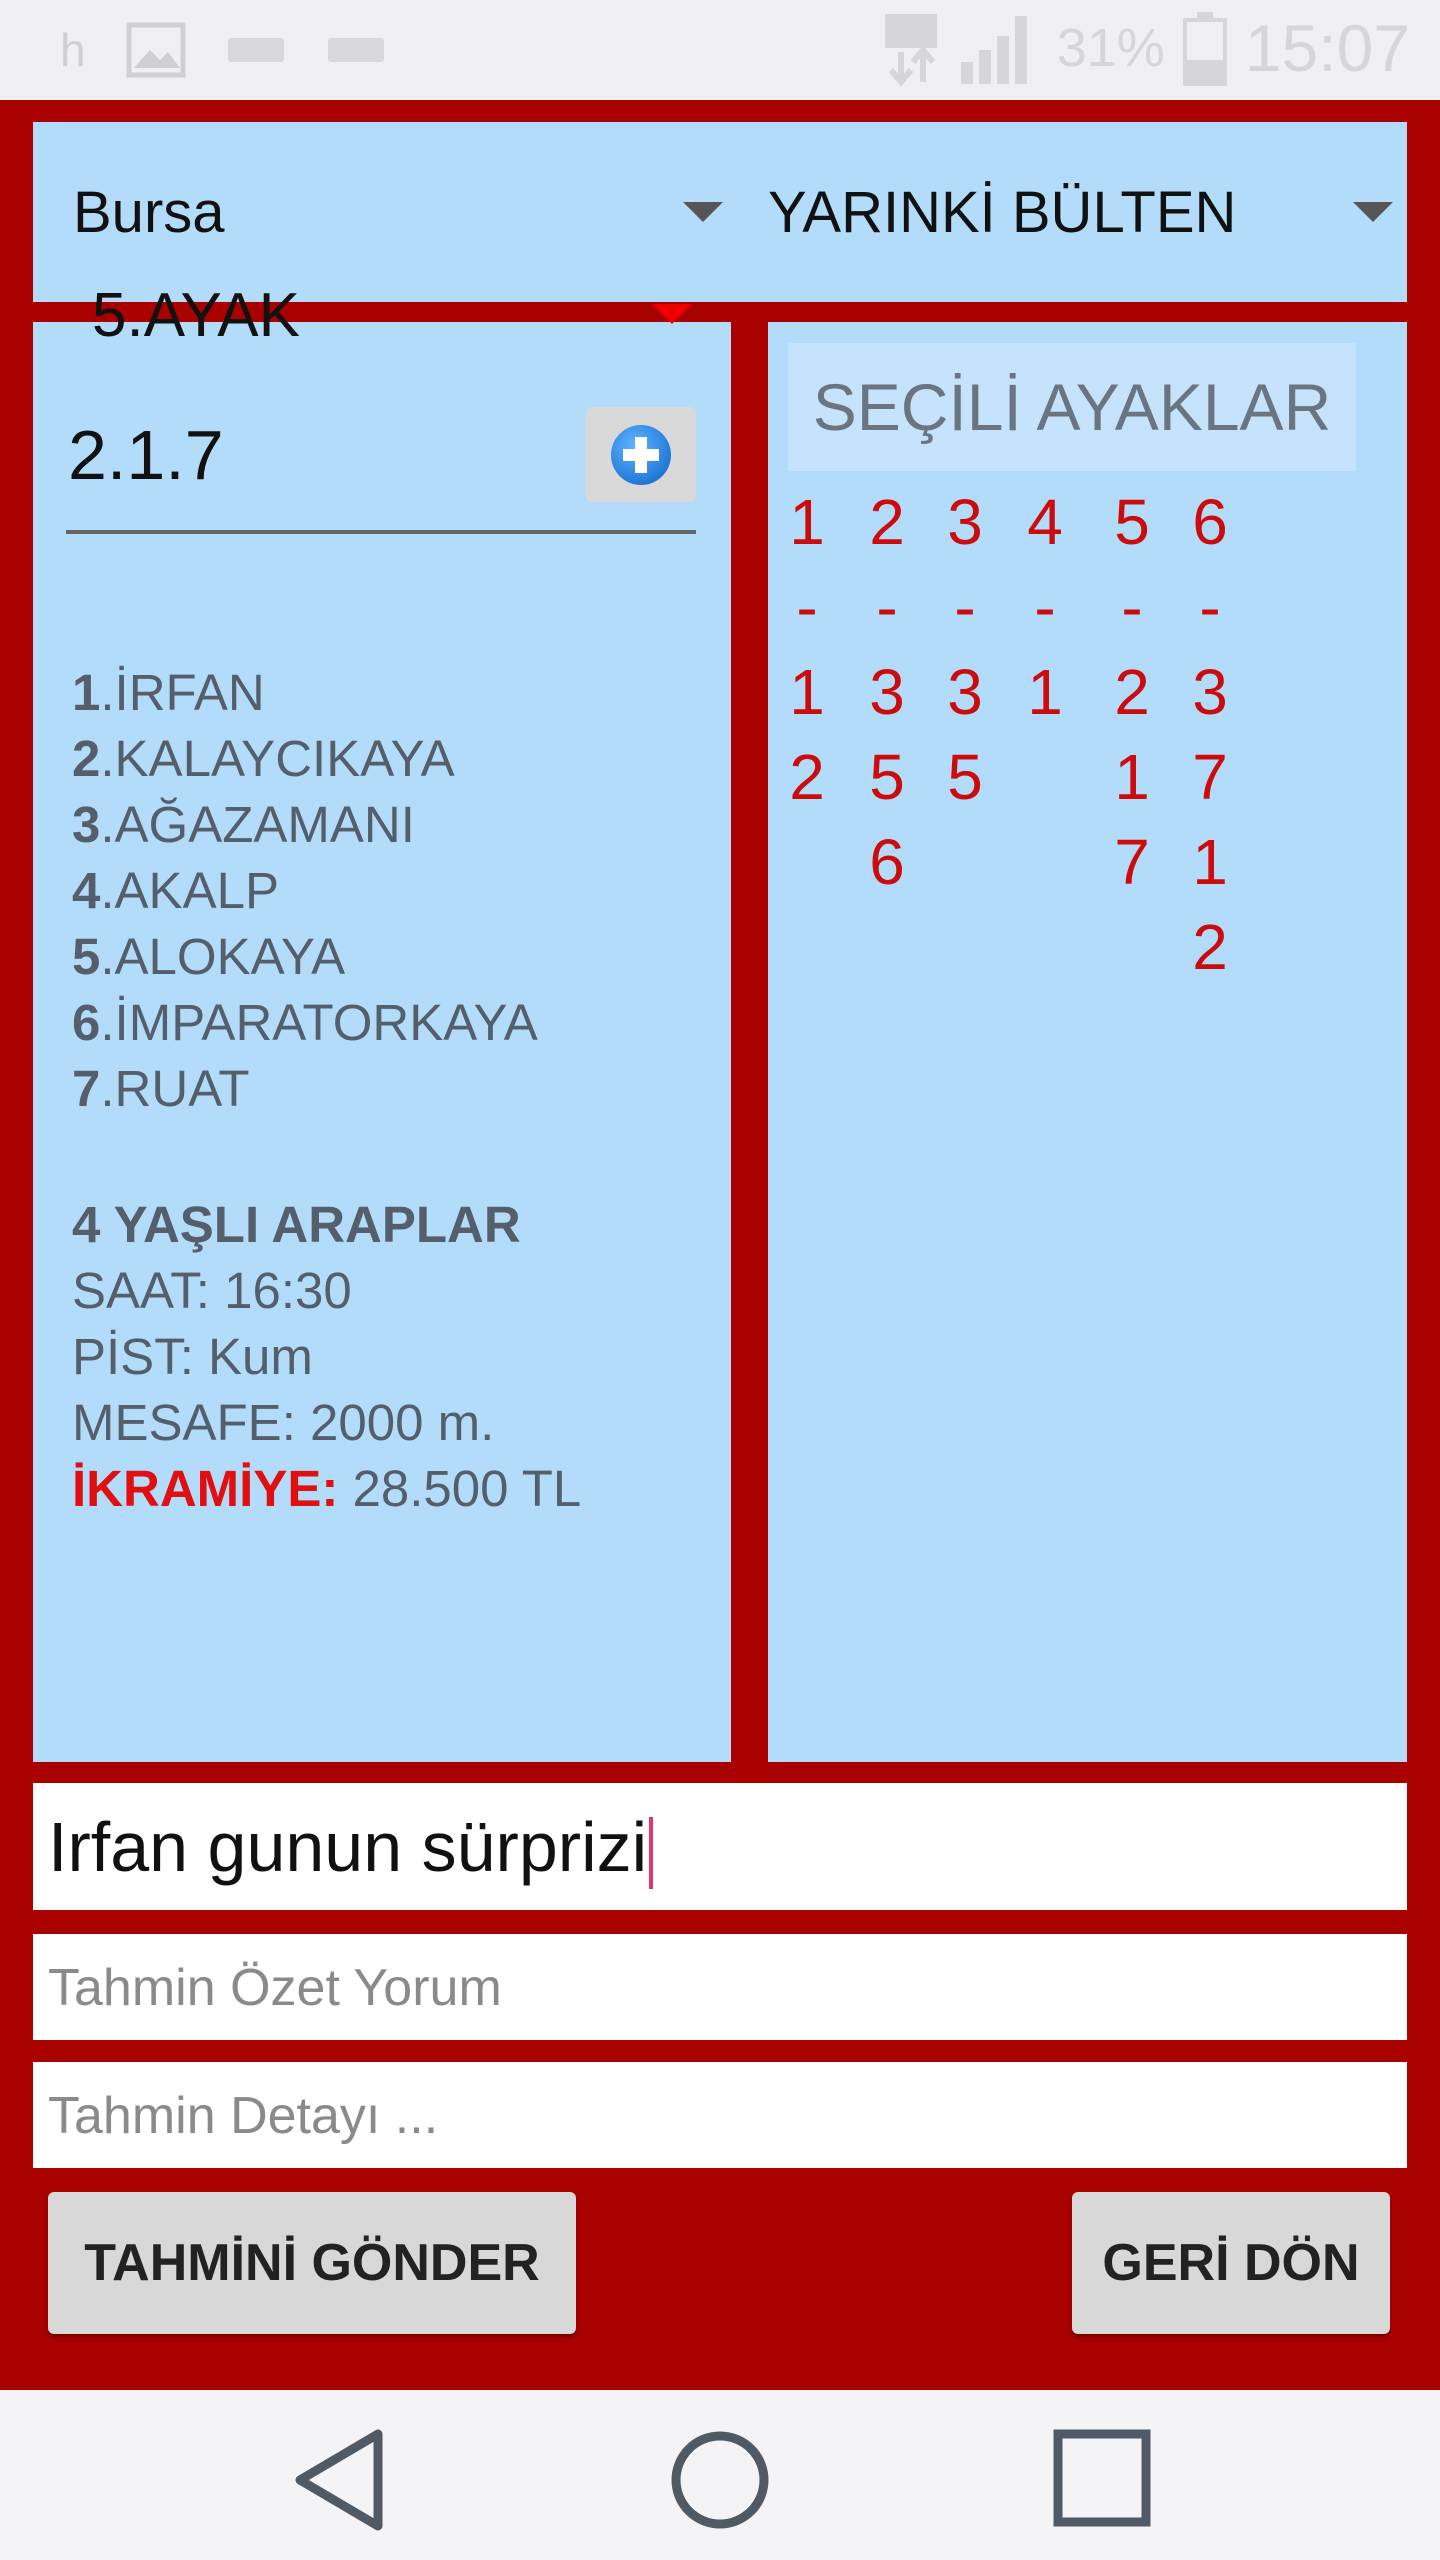 The height and width of the screenshot is (2560, 1440). What do you see at coordinates (910, 50) in the screenshot?
I see `data-transfer-icon` at bounding box center [910, 50].